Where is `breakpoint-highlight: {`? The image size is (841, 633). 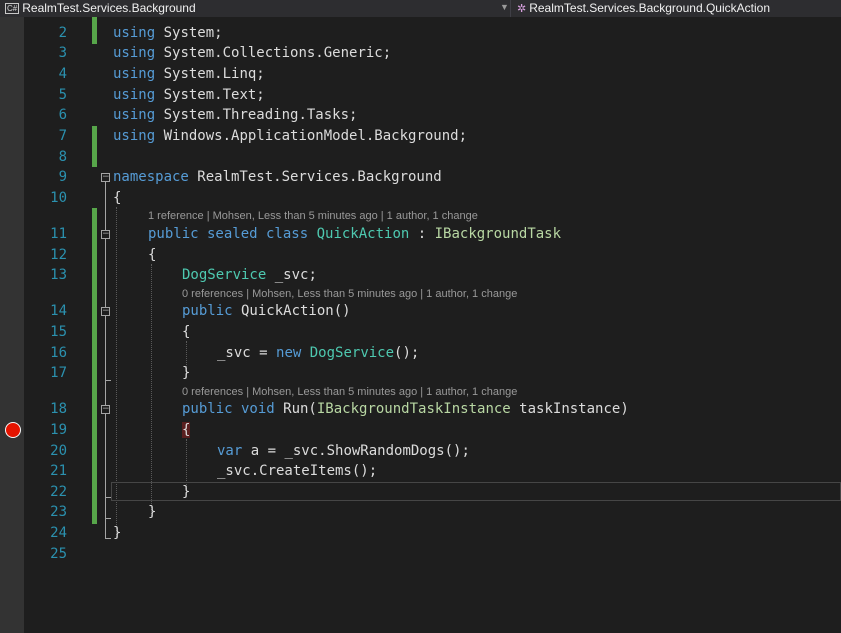
breakpoint-highlight: { is located at coordinates (186, 430).